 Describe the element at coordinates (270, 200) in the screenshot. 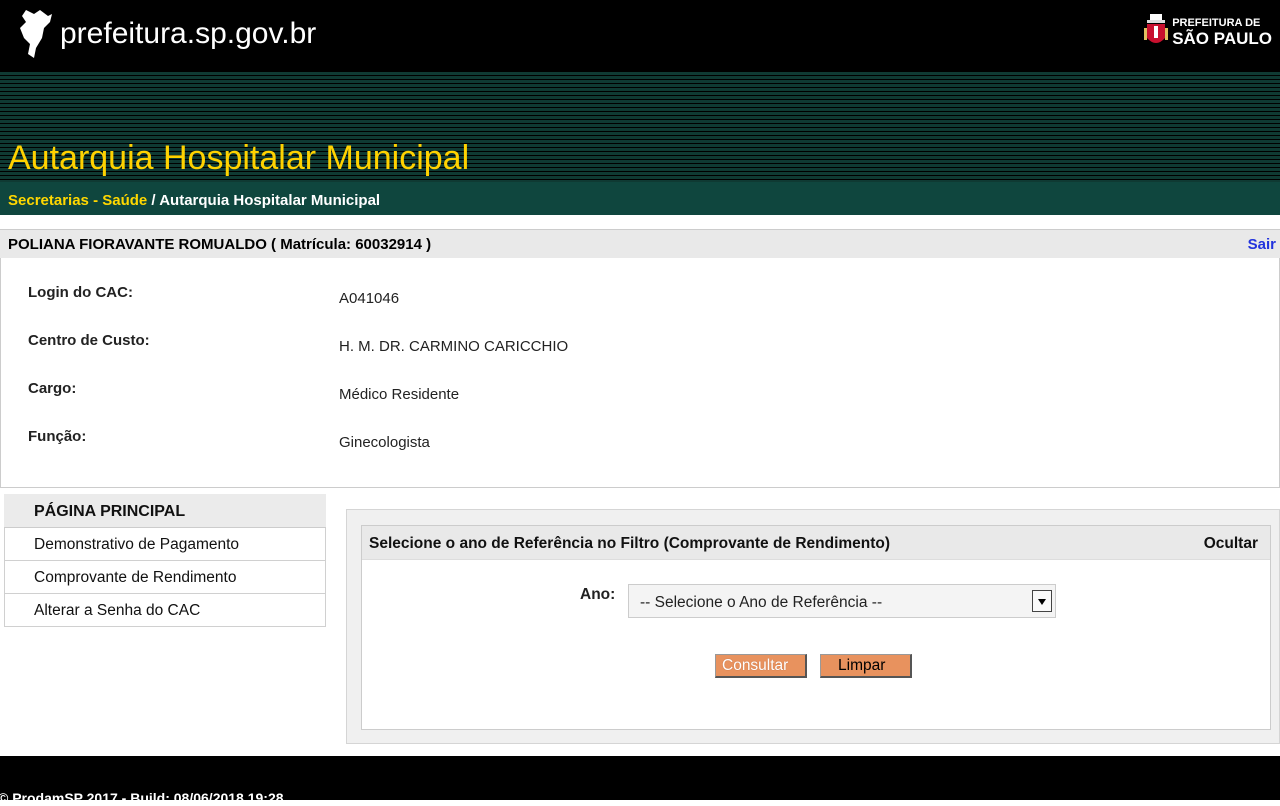

I see `breadcrumb-current: Autarquia Hospitalar Municipal` at that location.